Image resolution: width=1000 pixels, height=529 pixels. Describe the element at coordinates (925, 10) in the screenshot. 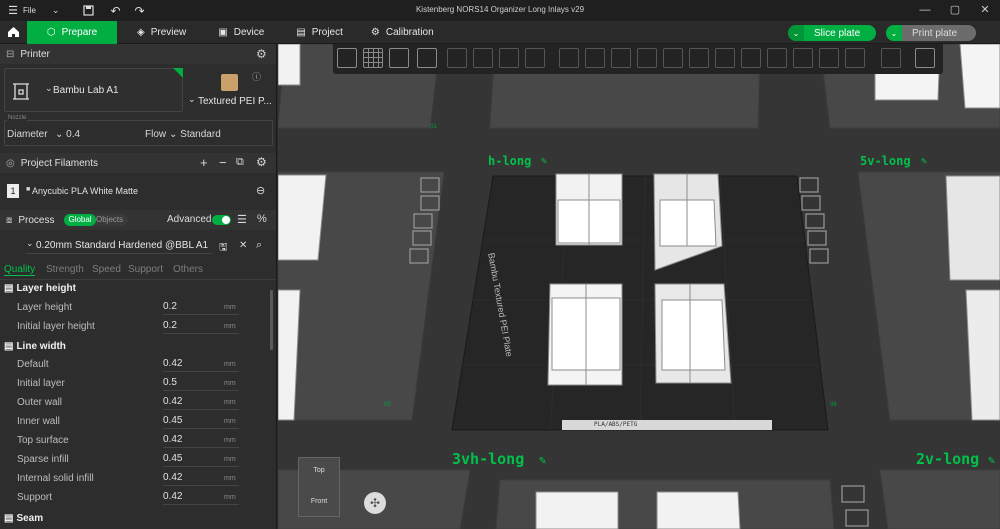

I see `minimize-icon: —` at that location.